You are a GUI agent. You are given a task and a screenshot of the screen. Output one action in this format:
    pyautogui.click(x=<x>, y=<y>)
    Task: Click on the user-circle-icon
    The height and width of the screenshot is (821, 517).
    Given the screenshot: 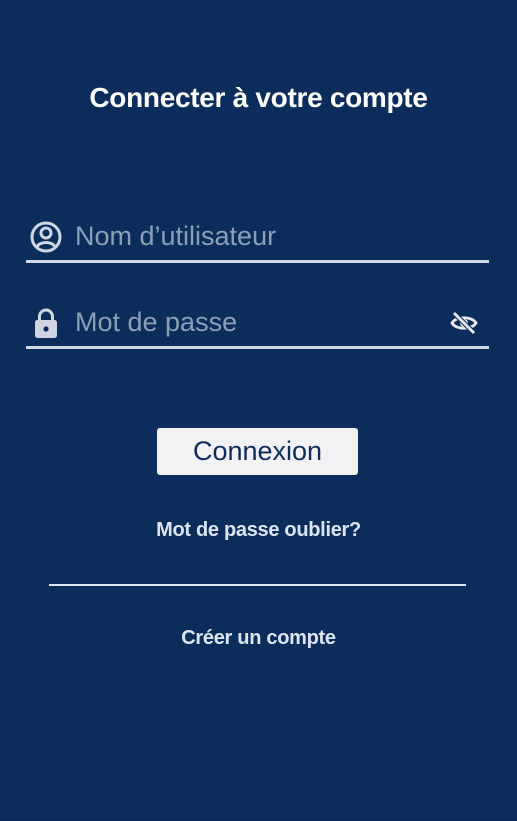 What is the action you would take?
    pyautogui.click(x=46, y=237)
    